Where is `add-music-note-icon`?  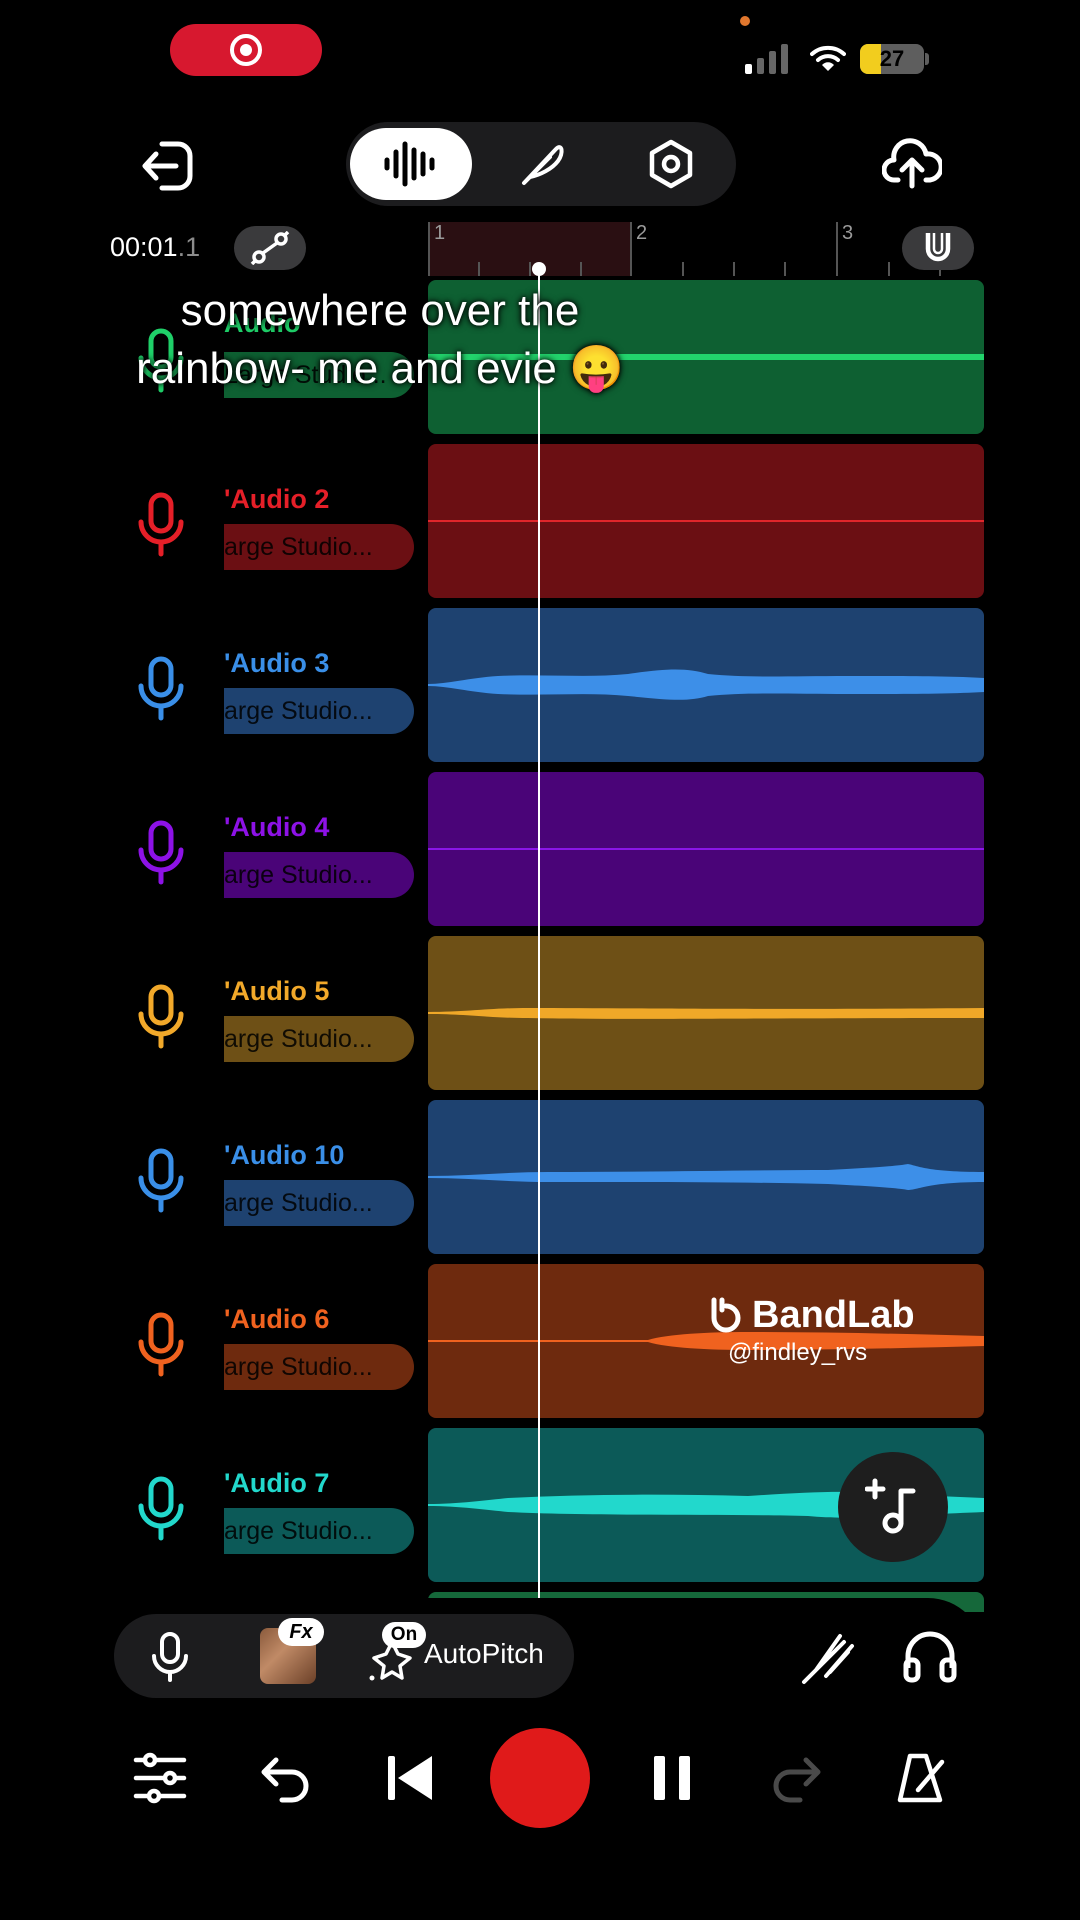 add-music-note-icon is located at coordinates (890, 1506).